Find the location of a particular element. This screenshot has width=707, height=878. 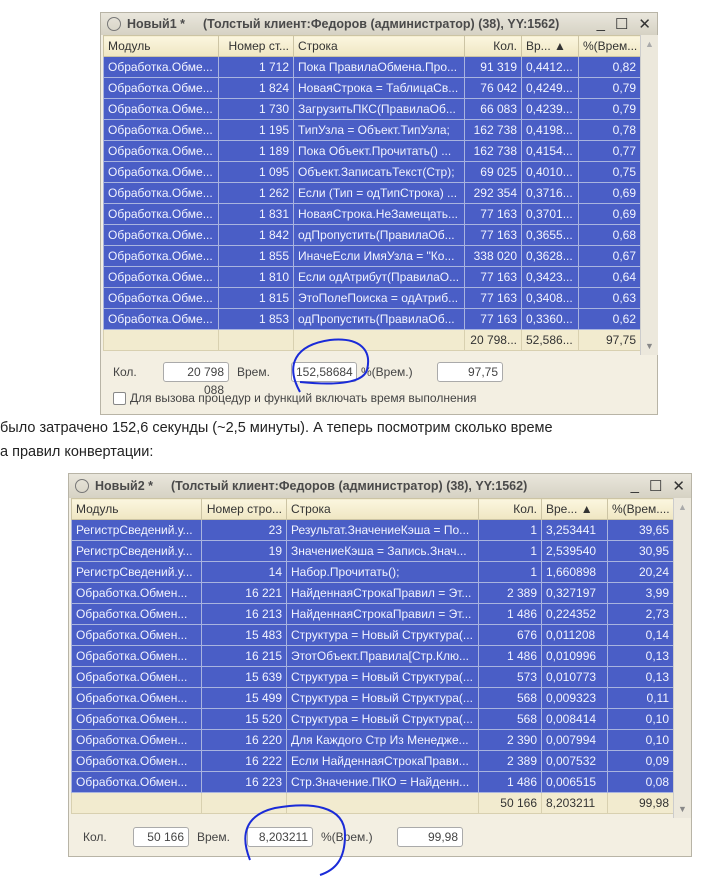

checkbox is located at coordinates (119, 398).